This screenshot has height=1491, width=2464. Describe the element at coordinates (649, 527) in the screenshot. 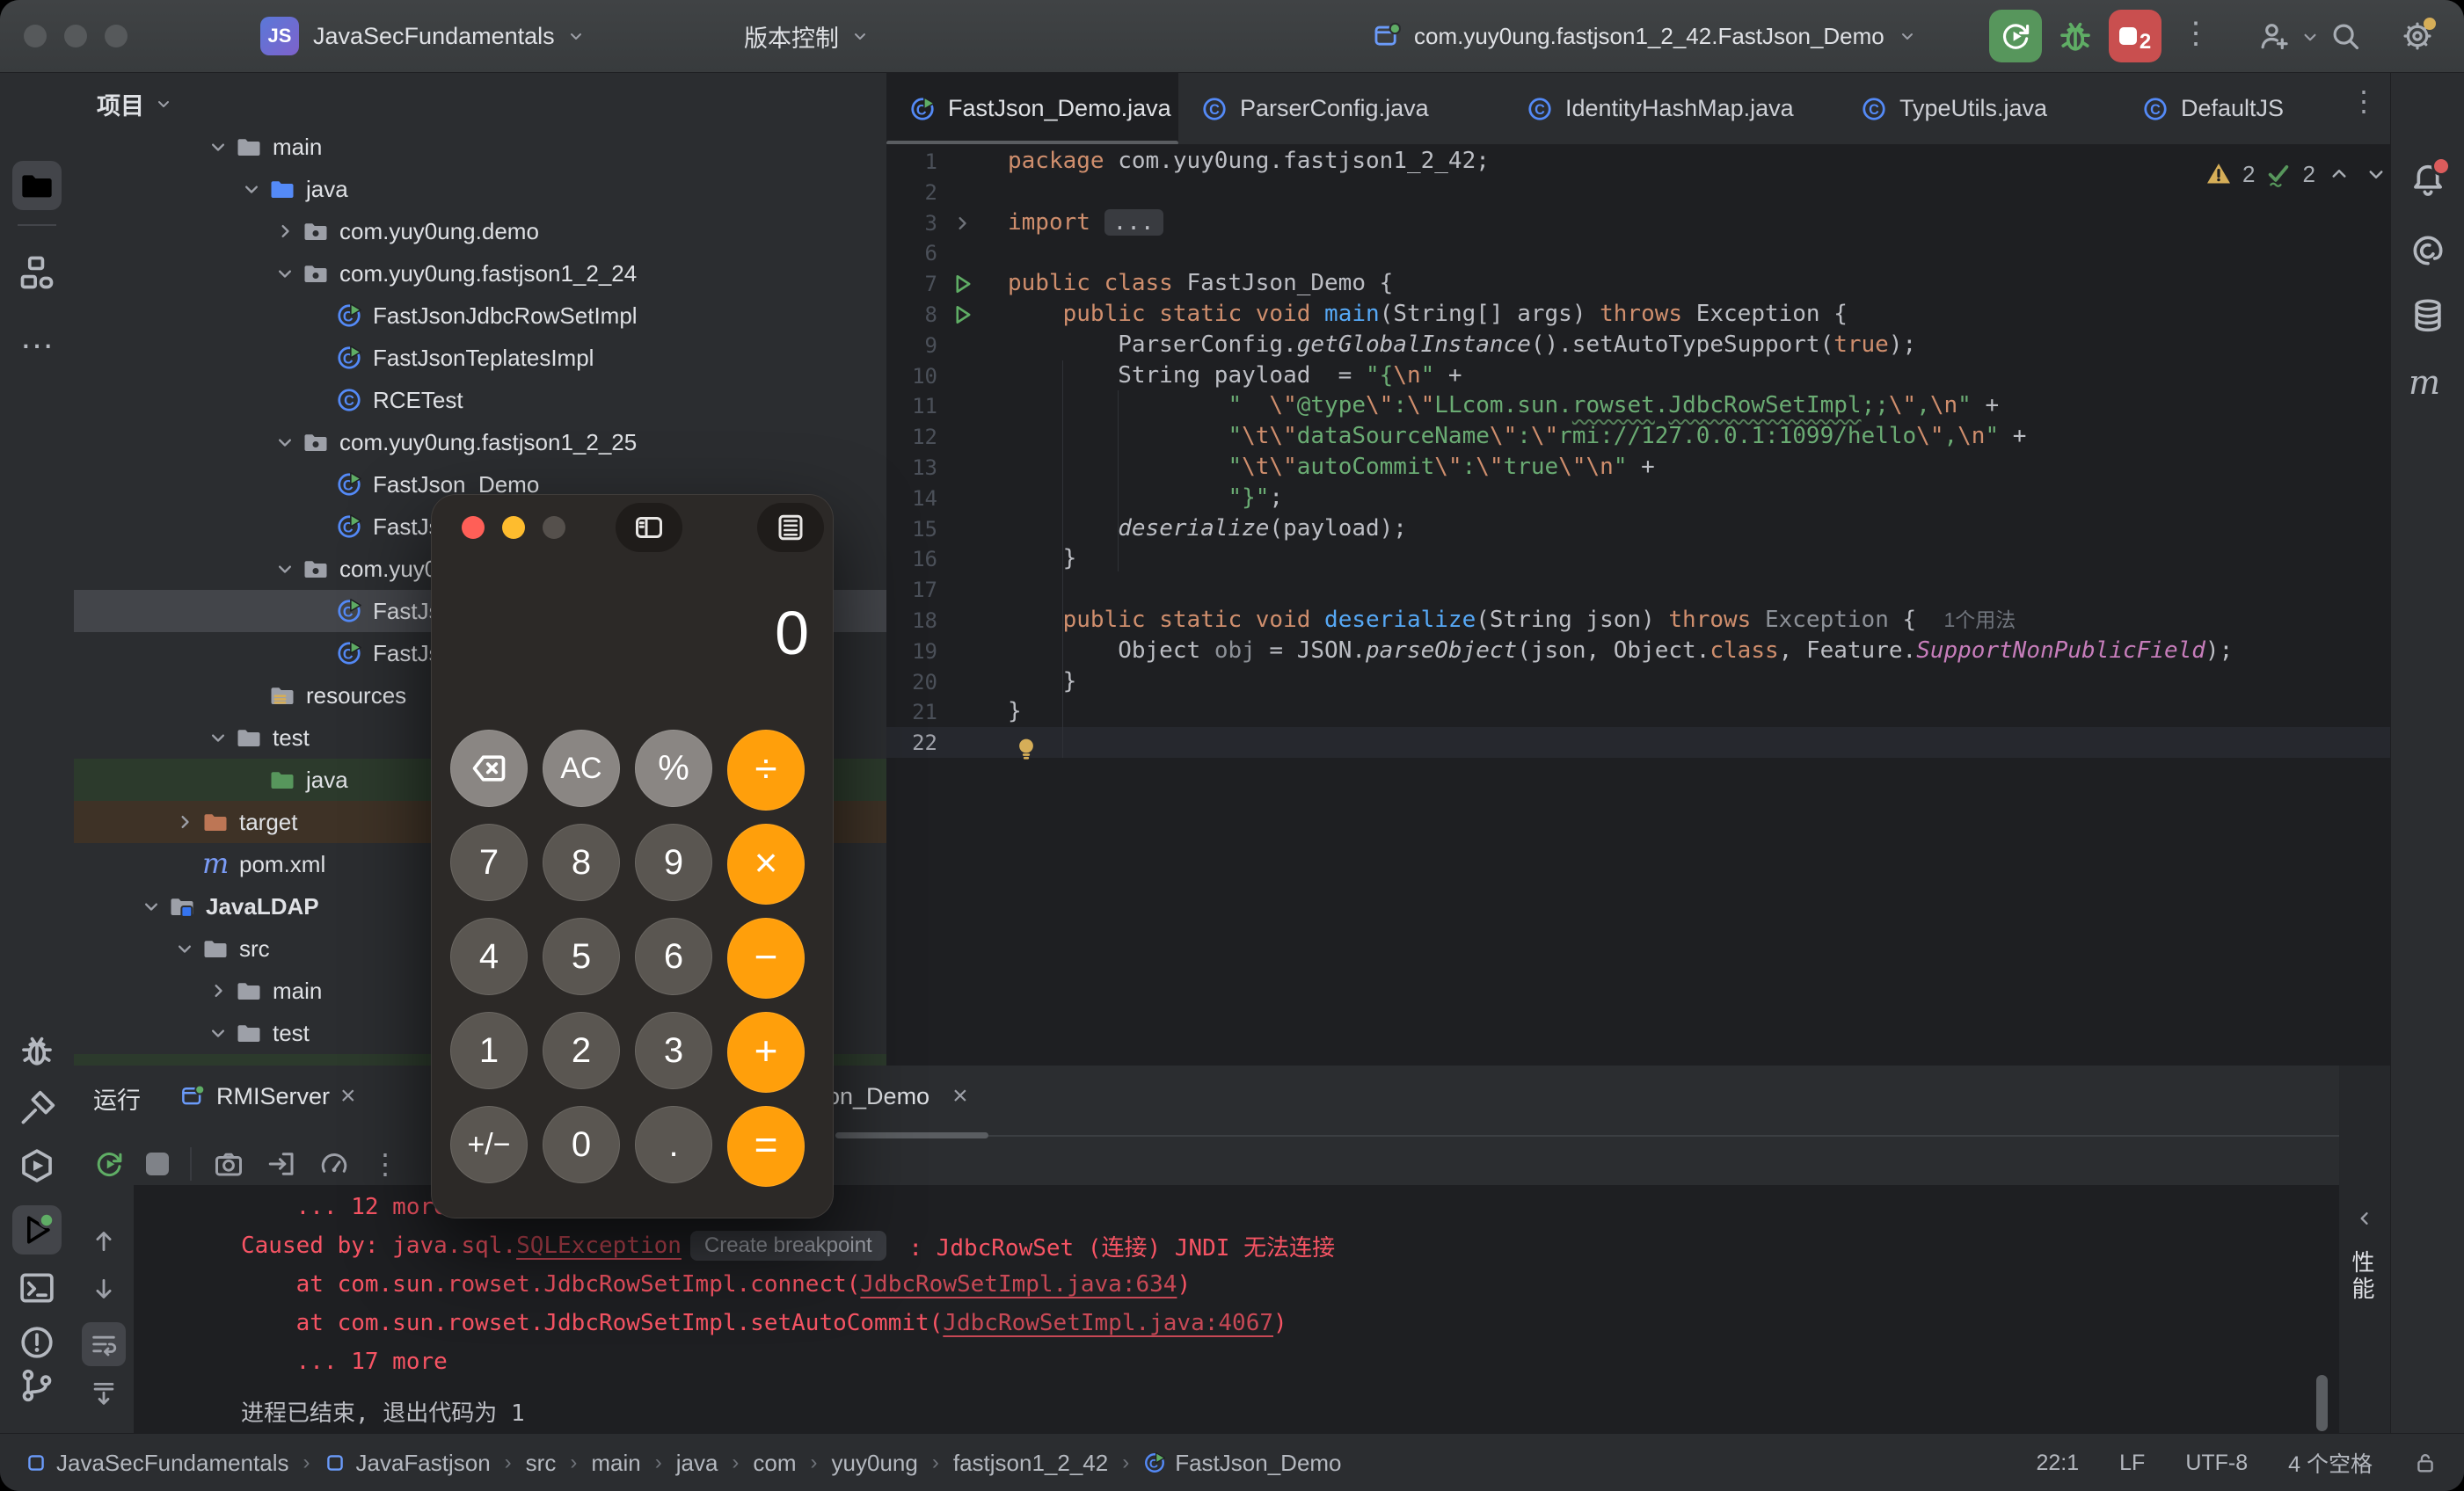

I see `calc-sidebar-toggle` at that location.